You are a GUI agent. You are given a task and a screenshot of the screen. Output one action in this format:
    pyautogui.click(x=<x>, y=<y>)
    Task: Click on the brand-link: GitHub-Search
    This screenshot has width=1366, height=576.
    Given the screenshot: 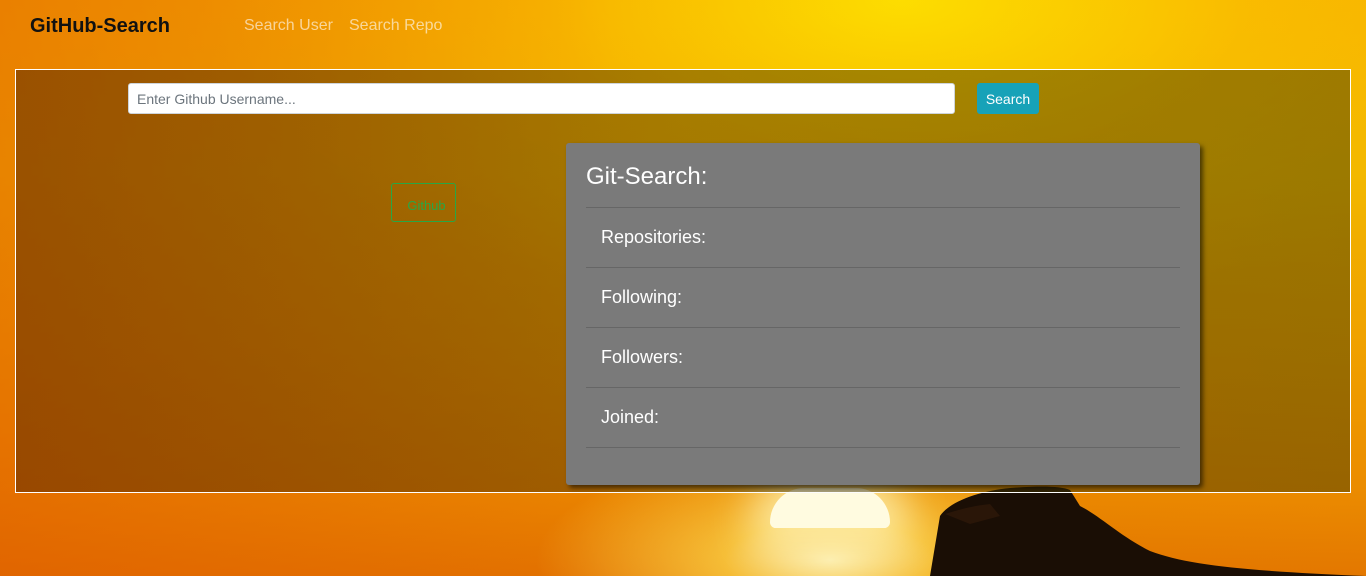 What is the action you would take?
    pyautogui.click(x=100, y=26)
    